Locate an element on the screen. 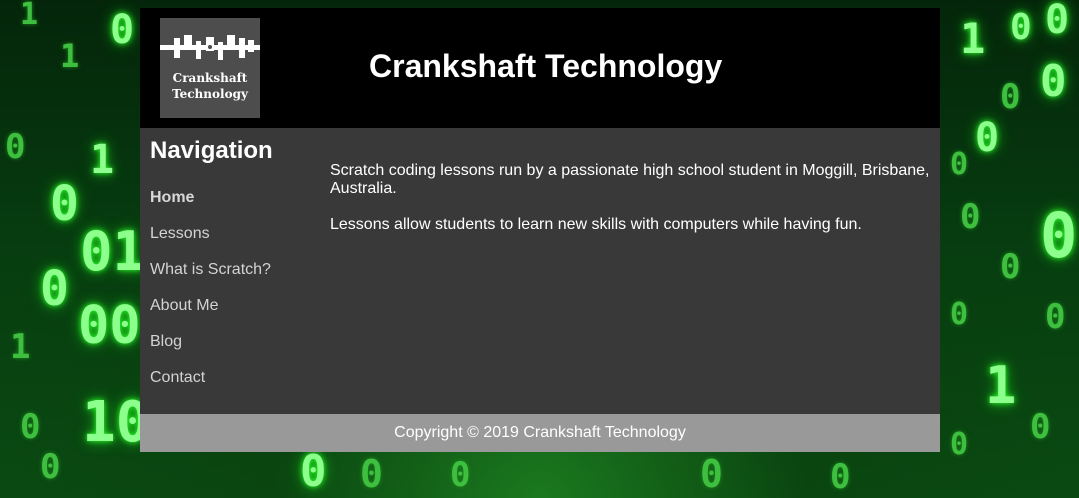 The width and height of the screenshot is (1079, 498). nav-item-contact: Contact is located at coordinates (177, 378).